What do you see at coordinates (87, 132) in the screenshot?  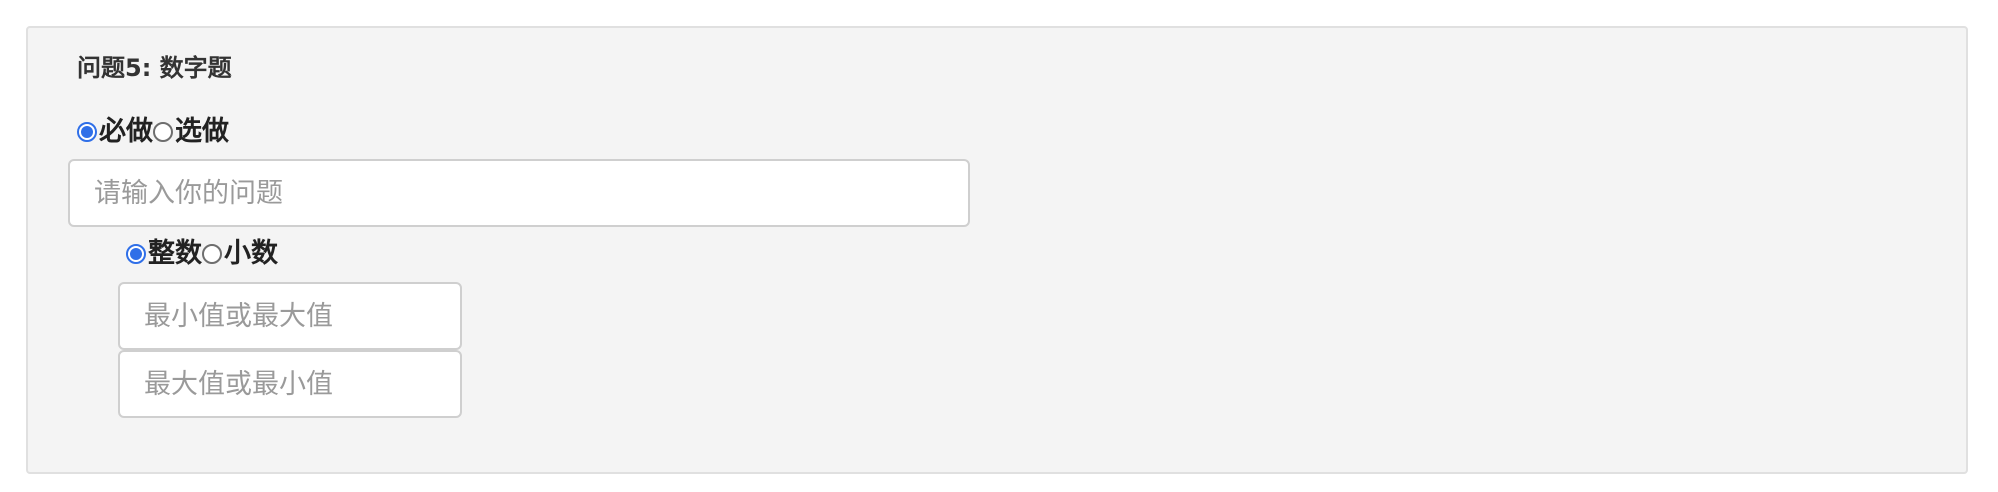 I see `required-radio` at bounding box center [87, 132].